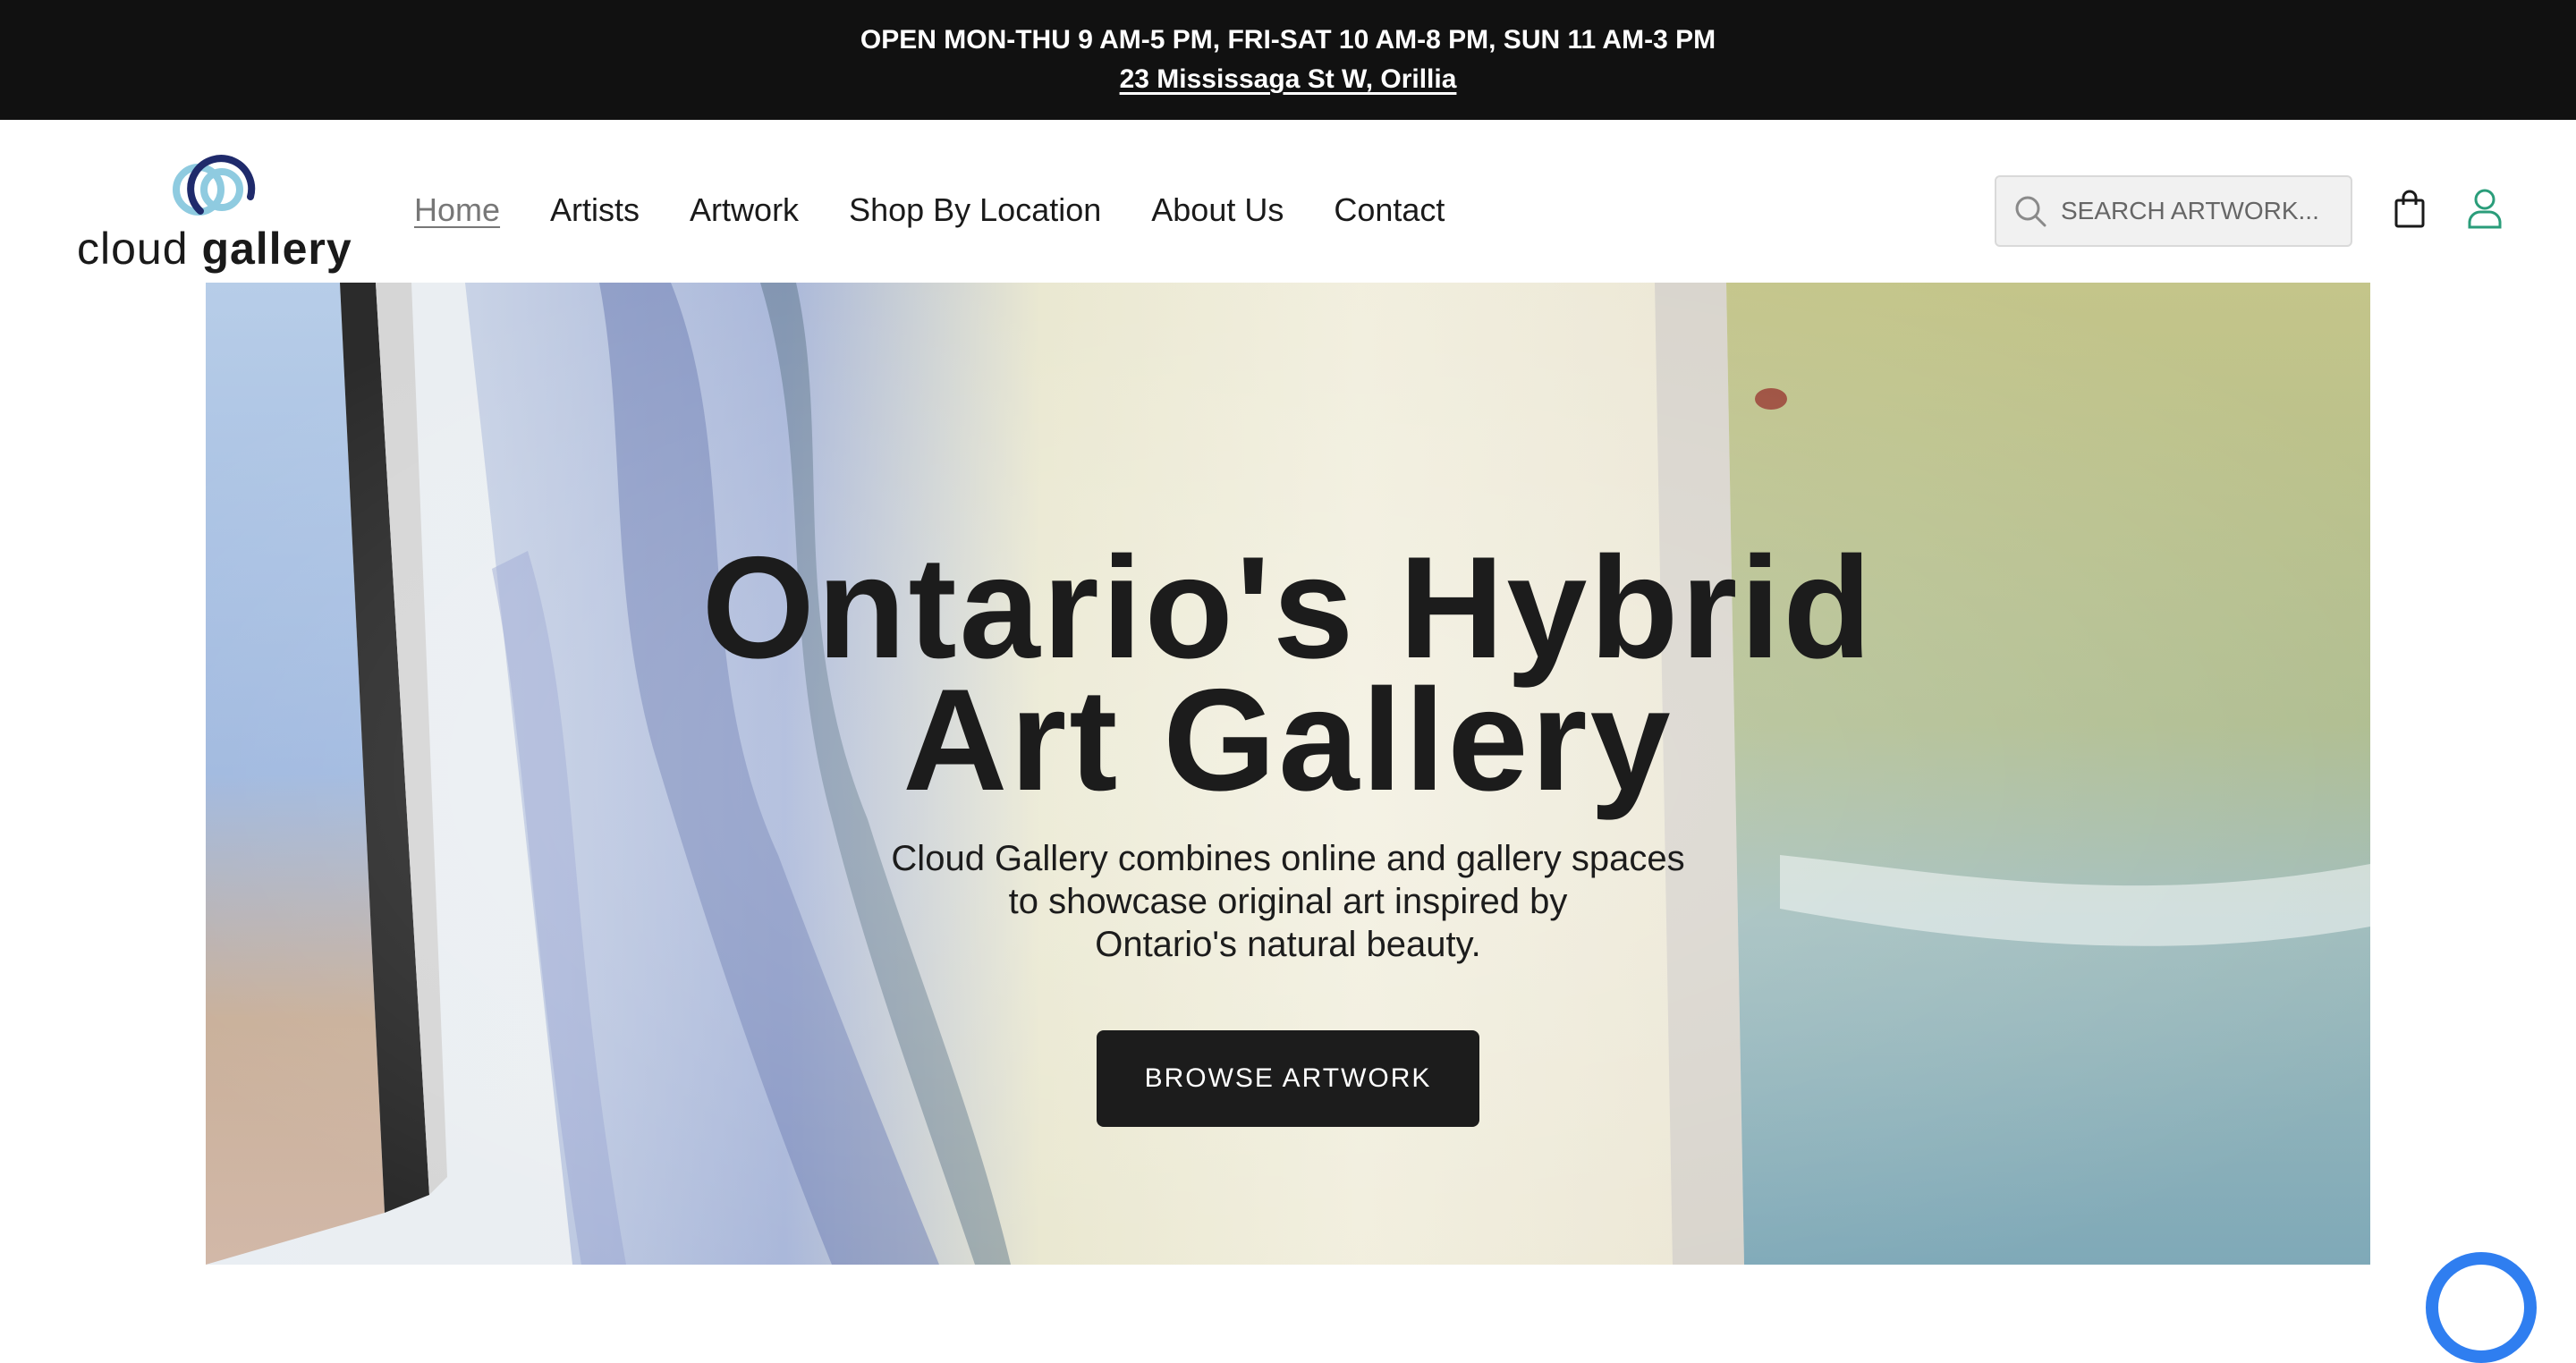 This screenshot has width=2576, height=1363. What do you see at coordinates (457, 210) in the screenshot?
I see `nav-item-home: Home` at bounding box center [457, 210].